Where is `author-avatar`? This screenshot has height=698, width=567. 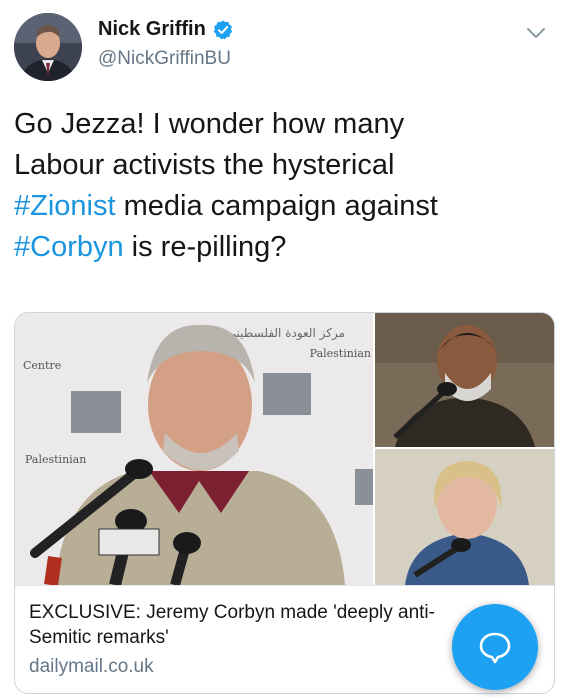
author-avatar is located at coordinates (48, 47).